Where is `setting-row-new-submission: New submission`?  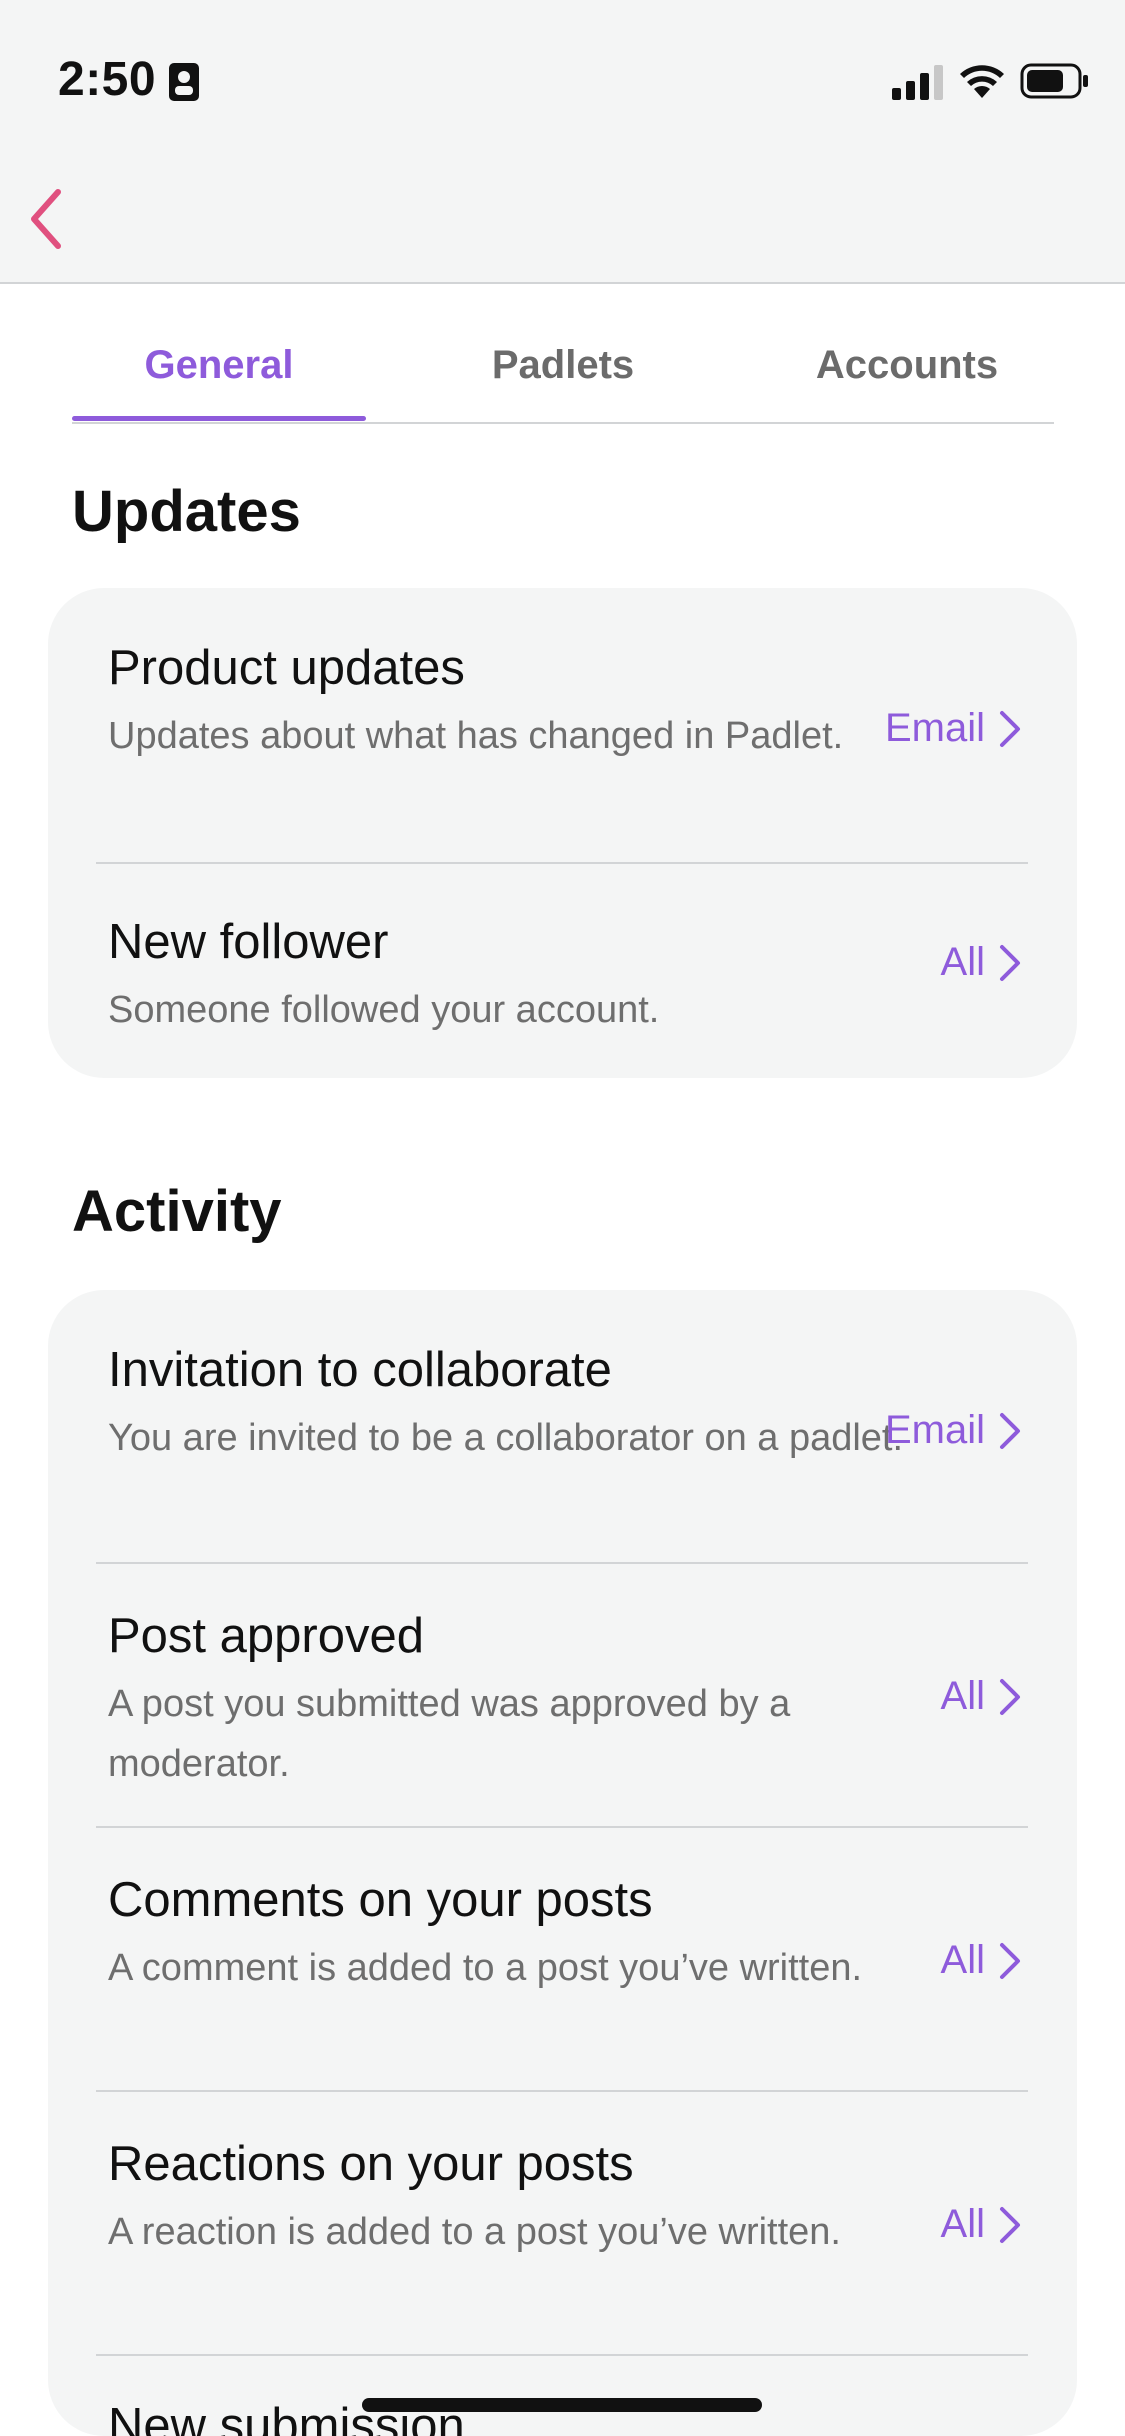
setting-row-new-submission: New submission is located at coordinates (562, 2396).